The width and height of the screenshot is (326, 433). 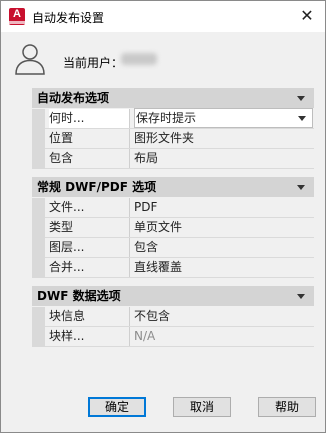 I want to click on property-name: 包含, so click(x=89, y=158).